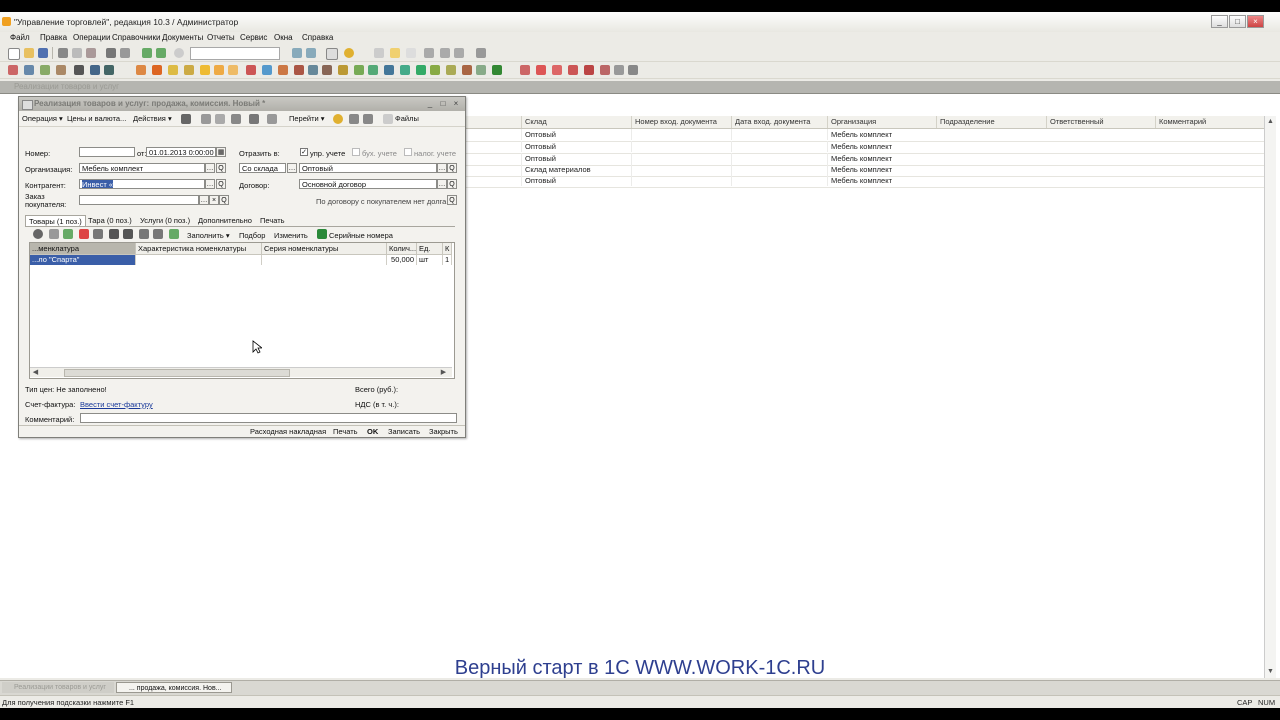  Describe the element at coordinates (107, 152) in the screenshot. I see `number-field` at that location.